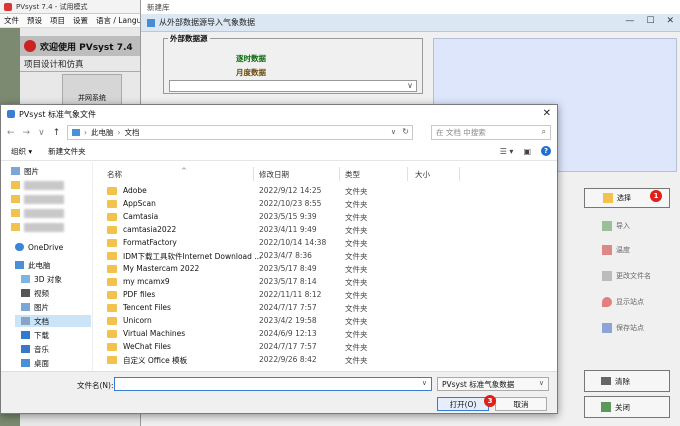  What do you see at coordinates (35, 363) in the screenshot?
I see `tree-item-desktop: 桌面` at bounding box center [35, 363].